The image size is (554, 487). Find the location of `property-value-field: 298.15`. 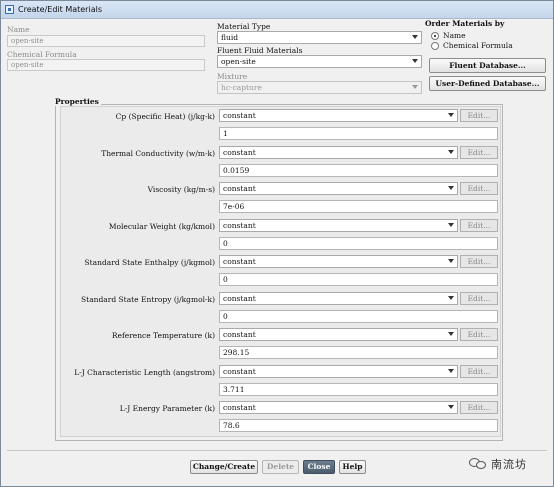

property-value-field: 298.15 is located at coordinates (358, 352).